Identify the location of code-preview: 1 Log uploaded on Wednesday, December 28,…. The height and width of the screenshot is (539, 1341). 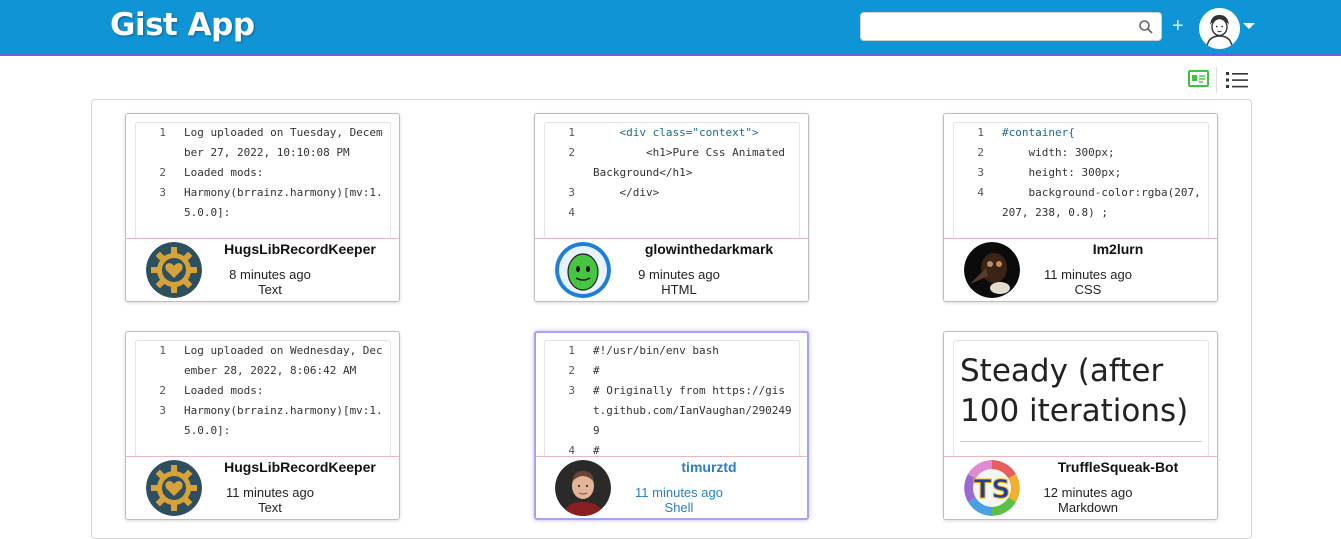
(263, 398).